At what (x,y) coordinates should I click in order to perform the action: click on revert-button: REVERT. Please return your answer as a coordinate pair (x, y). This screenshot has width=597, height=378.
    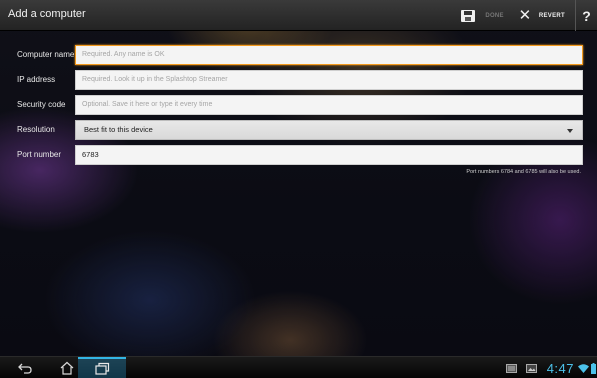
    Looking at the image, I should click on (552, 15).